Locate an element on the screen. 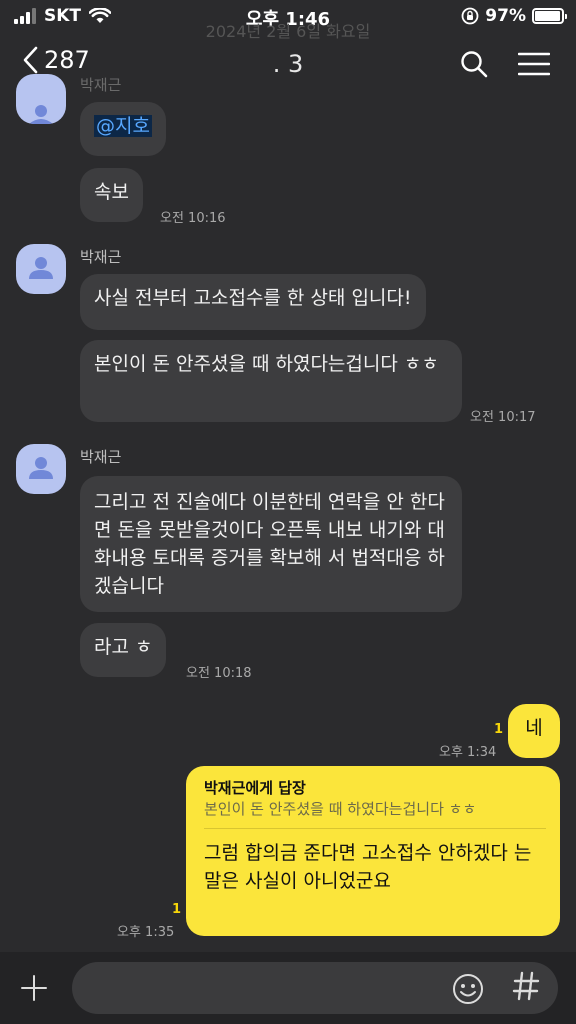 The image size is (576, 1024). reply-divider is located at coordinates (375, 828).